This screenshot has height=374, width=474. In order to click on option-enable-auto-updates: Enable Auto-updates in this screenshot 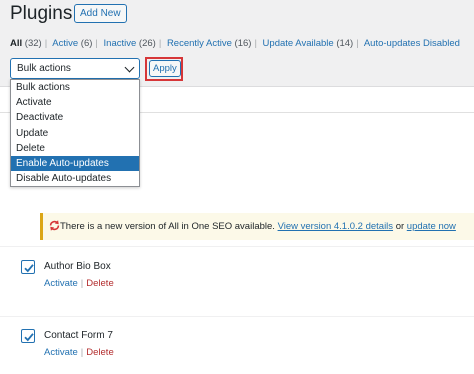, I will do `click(75, 163)`.